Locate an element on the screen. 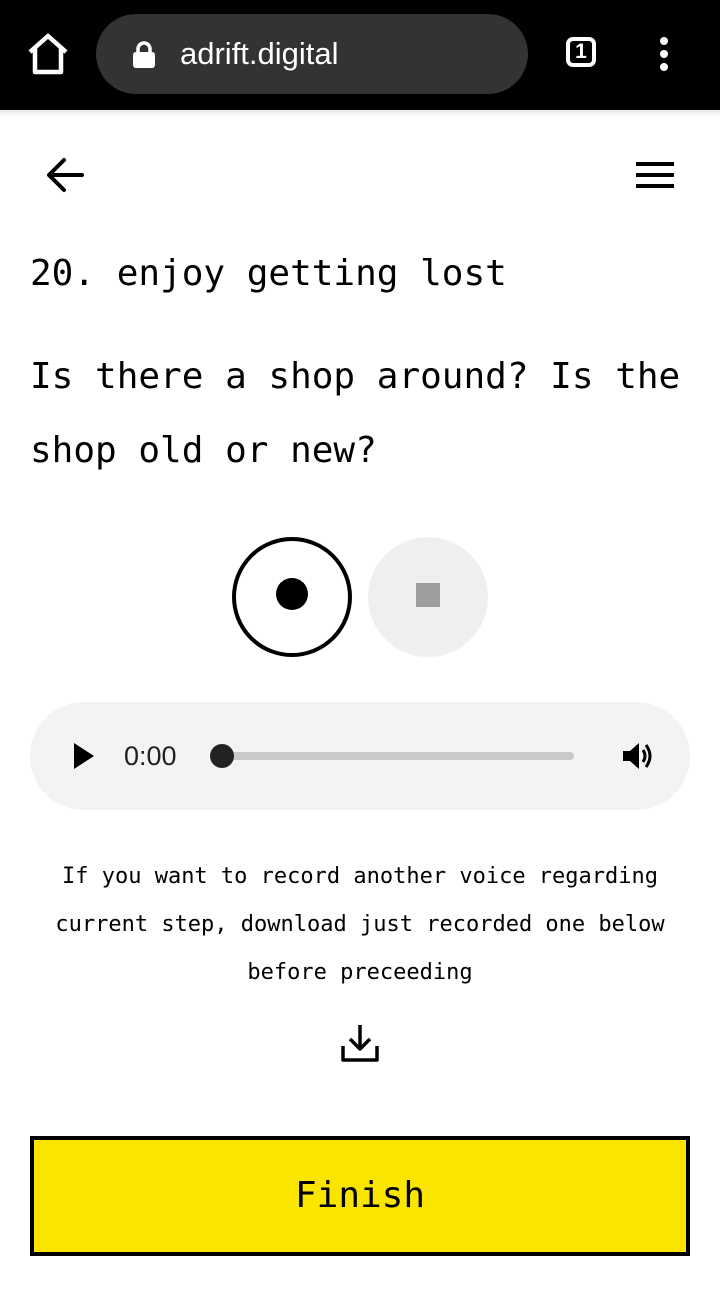 This screenshot has width=720, height=1293. arrow-left-icon is located at coordinates (65, 175).